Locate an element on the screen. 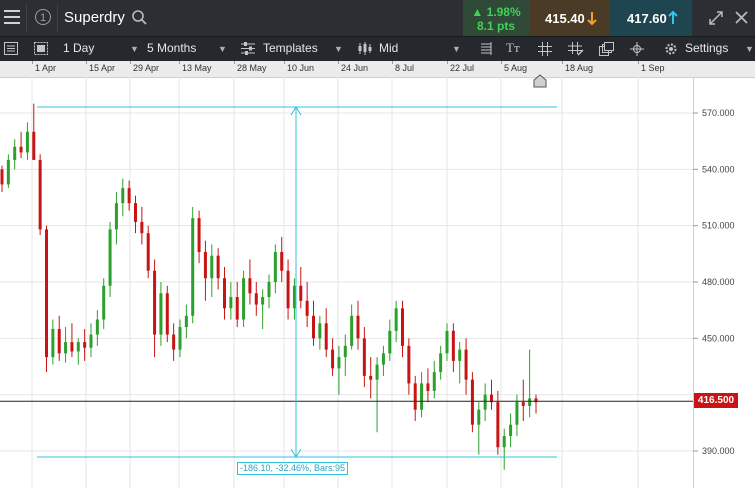 Image resolution: width=755 pixels, height=488 pixels. top-bar: 1 Superdry ▲ 1.98% 8.1 pts 415.40 417.60 is located at coordinates (377, 18).